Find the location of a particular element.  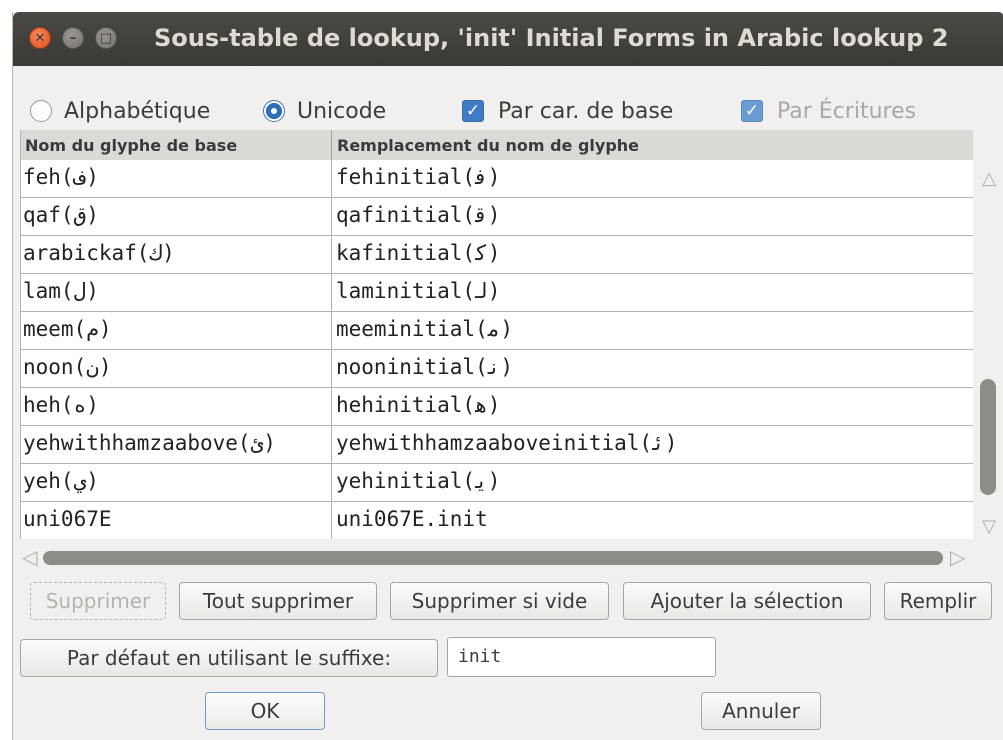

tout-supprimer-button: Tout supprimer is located at coordinates (278, 601).